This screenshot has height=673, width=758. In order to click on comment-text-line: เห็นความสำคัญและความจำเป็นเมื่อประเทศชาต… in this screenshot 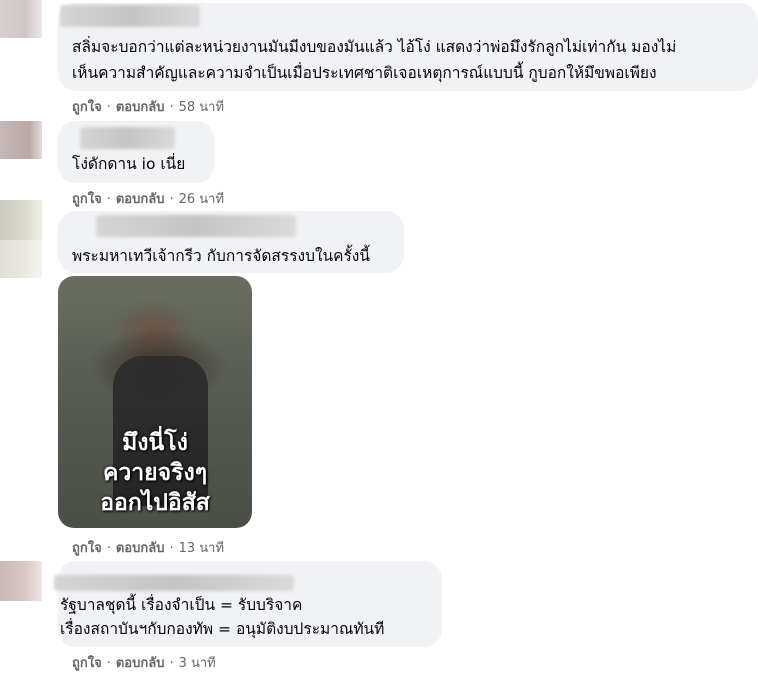, I will do `click(364, 73)`.